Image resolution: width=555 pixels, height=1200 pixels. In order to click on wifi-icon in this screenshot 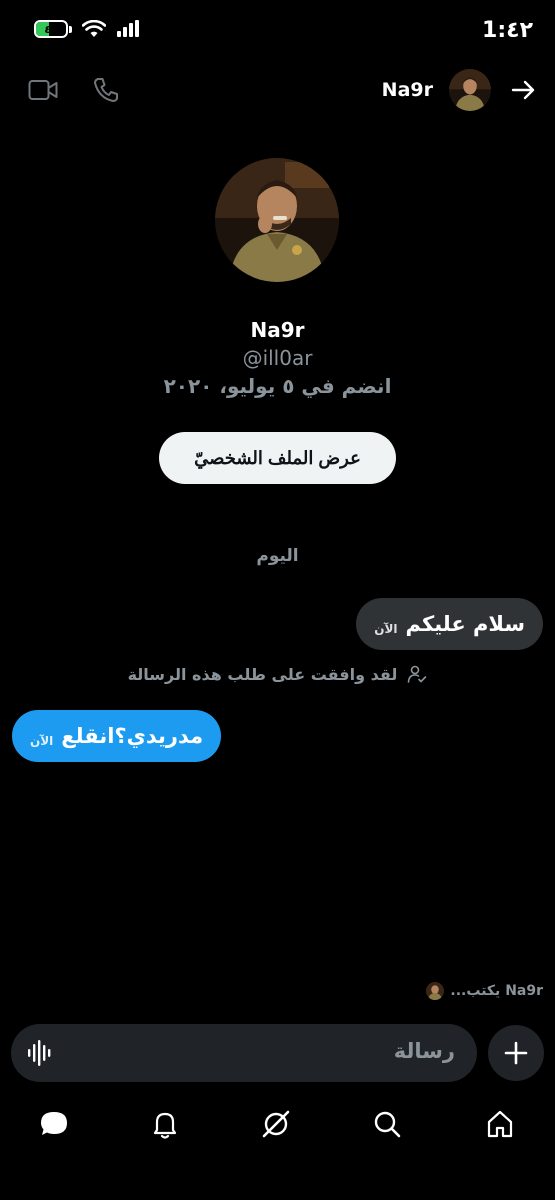, I will do `click(94, 28)`.